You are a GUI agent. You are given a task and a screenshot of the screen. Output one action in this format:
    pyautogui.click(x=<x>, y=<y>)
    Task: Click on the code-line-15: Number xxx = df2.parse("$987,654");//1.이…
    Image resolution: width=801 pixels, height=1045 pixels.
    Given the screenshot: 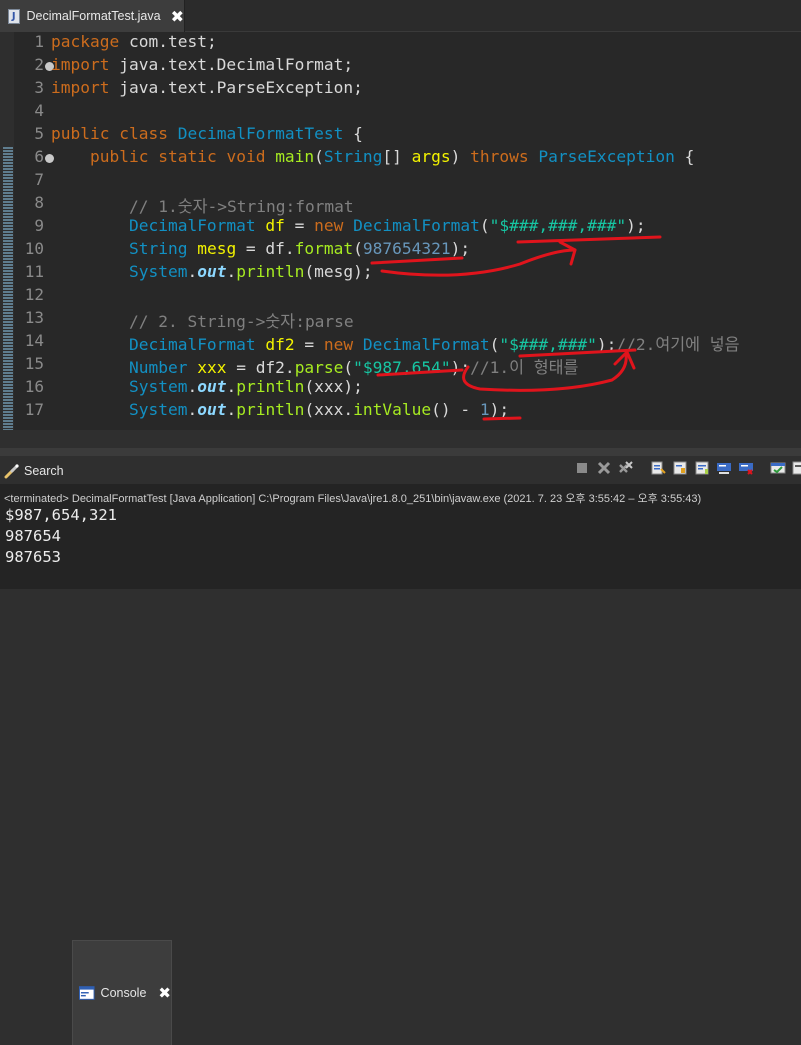 What is the action you would take?
    pyautogui.click(x=395, y=365)
    